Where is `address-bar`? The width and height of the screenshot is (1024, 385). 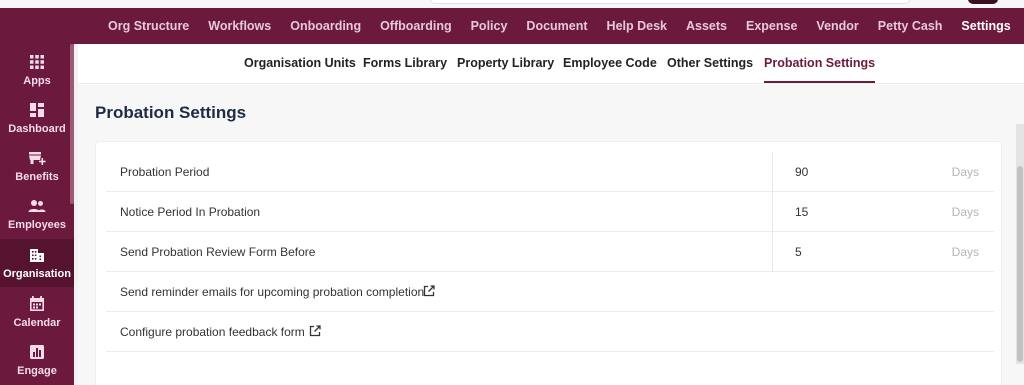 address-bar is located at coordinates (670, 2).